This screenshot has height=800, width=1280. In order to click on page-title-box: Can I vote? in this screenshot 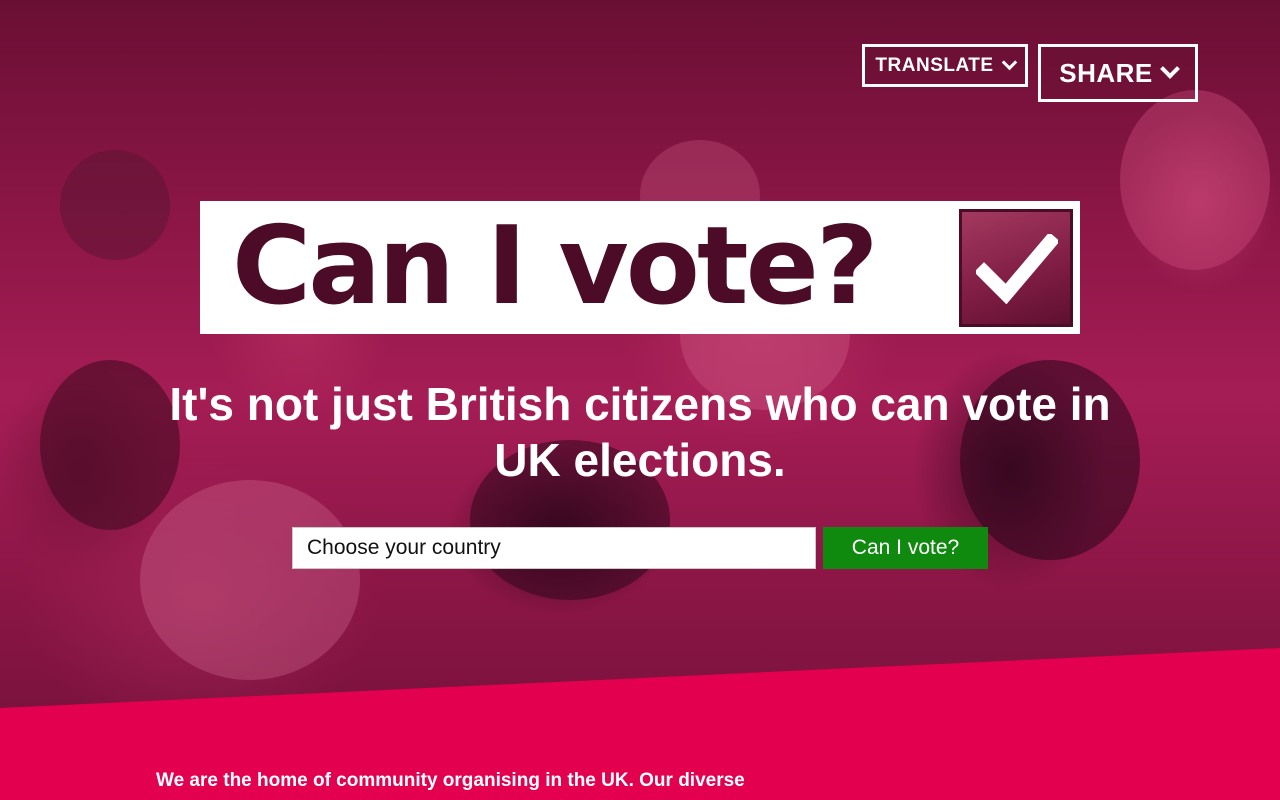, I will do `click(640, 267)`.